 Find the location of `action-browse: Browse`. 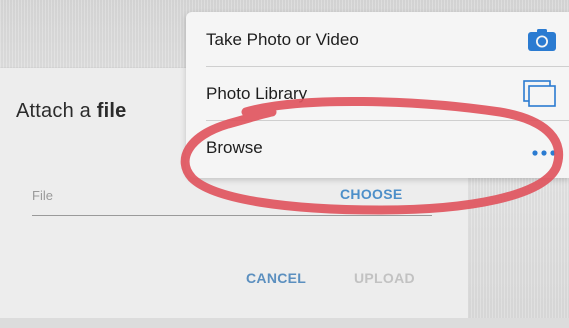

action-browse: Browse is located at coordinates (377, 146).